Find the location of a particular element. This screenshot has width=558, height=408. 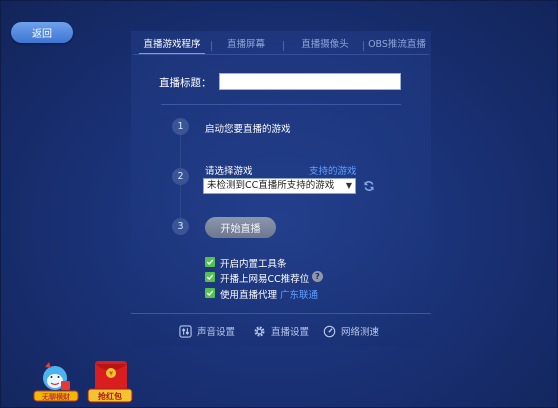

gear-icon is located at coordinates (259, 331).